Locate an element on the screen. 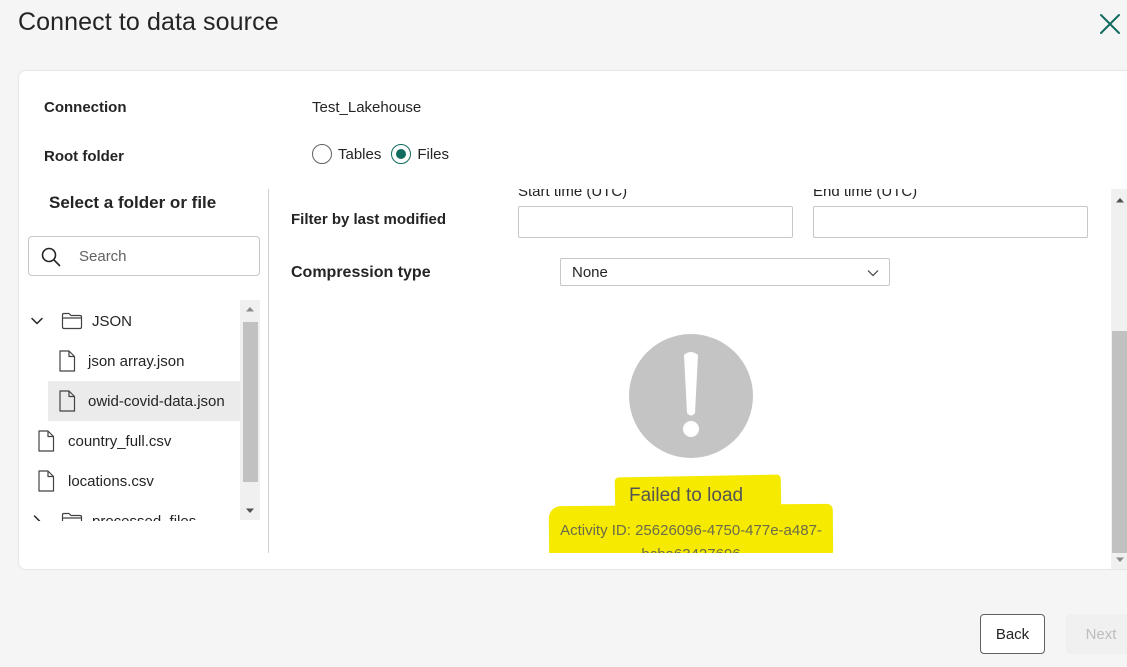  close-icon is located at coordinates (1110, 24).